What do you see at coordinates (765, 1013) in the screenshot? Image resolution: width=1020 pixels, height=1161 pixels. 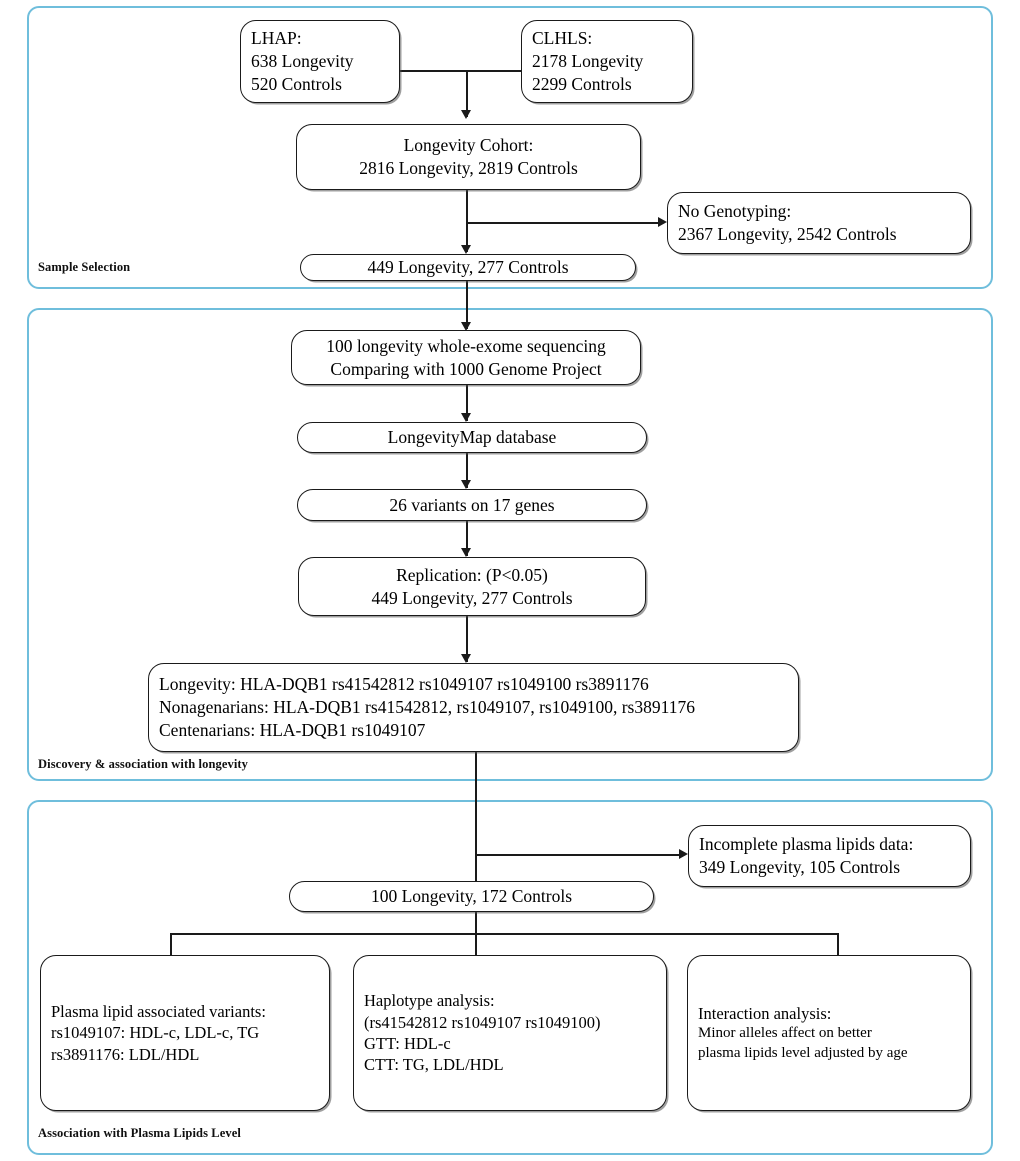 I see `node-interaction-line-1: Interaction analysis:` at bounding box center [765, 1013].